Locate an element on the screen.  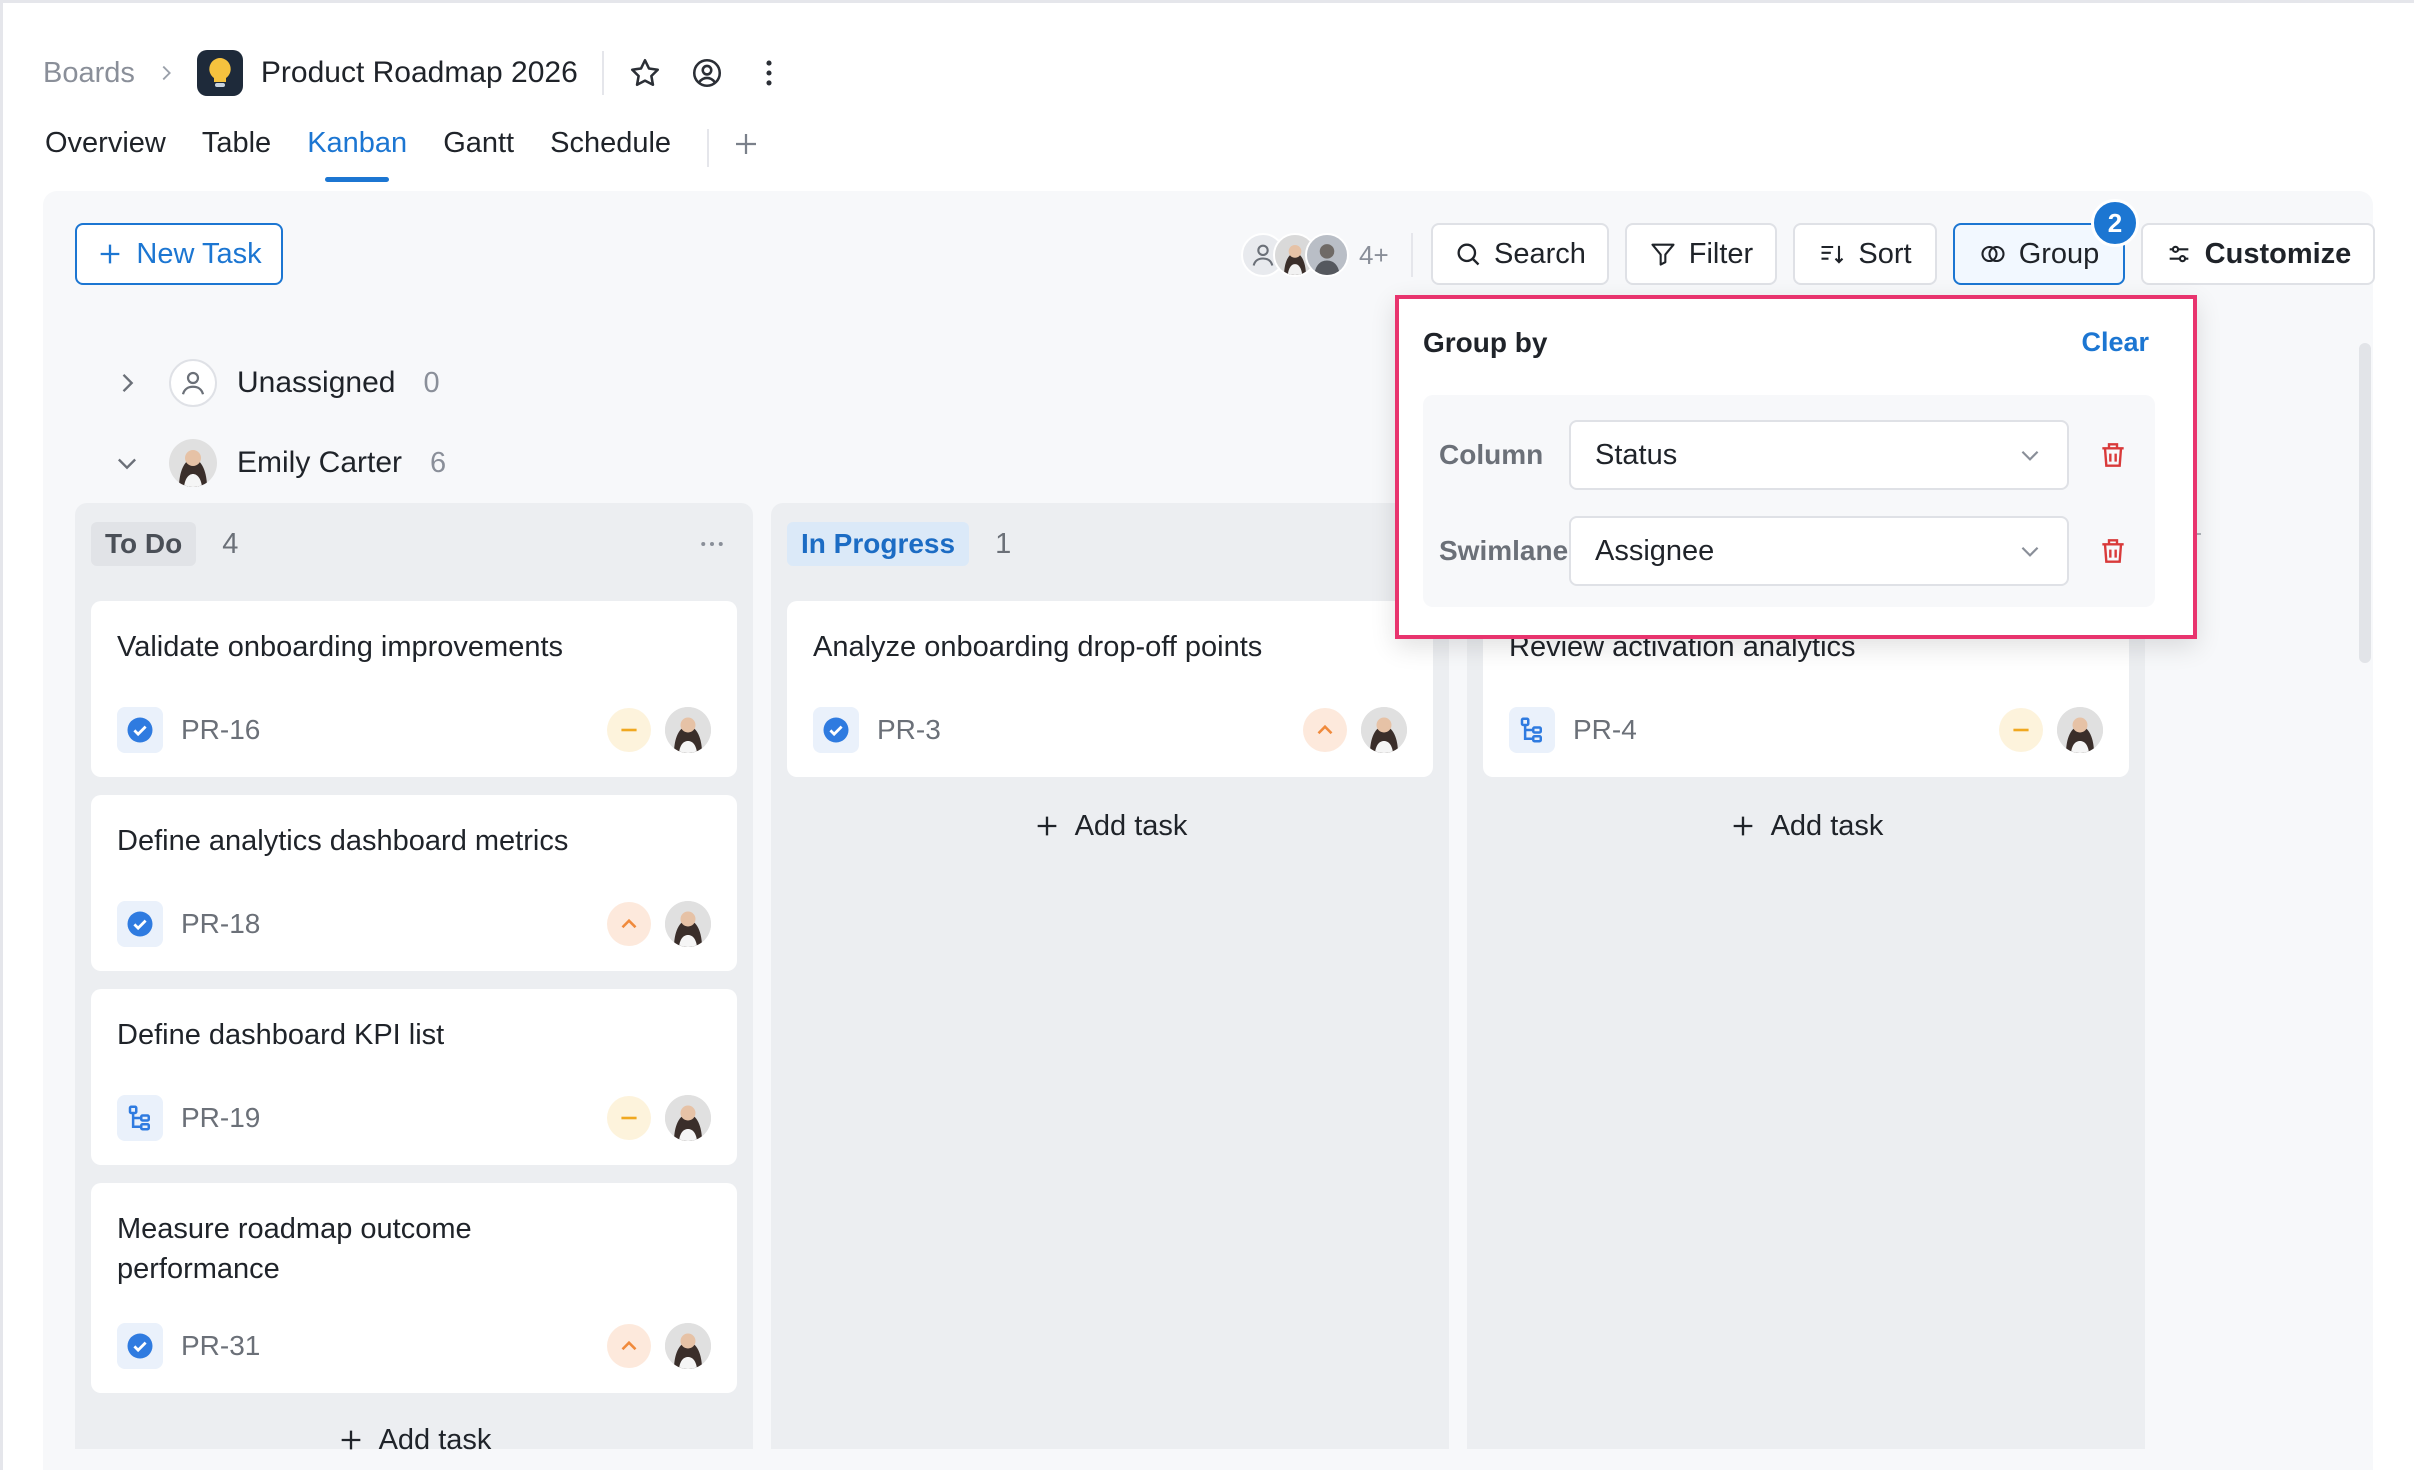
tabs-divider is located at coordinates (708, 148).